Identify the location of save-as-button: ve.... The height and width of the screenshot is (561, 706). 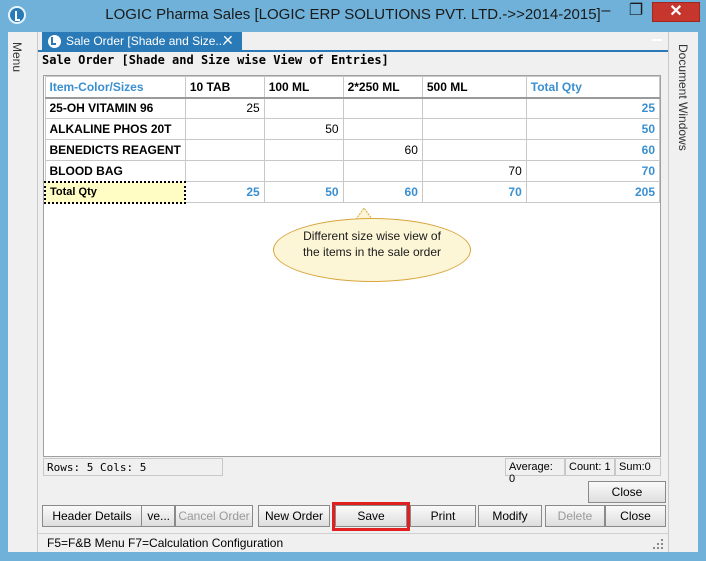
(158, 516).